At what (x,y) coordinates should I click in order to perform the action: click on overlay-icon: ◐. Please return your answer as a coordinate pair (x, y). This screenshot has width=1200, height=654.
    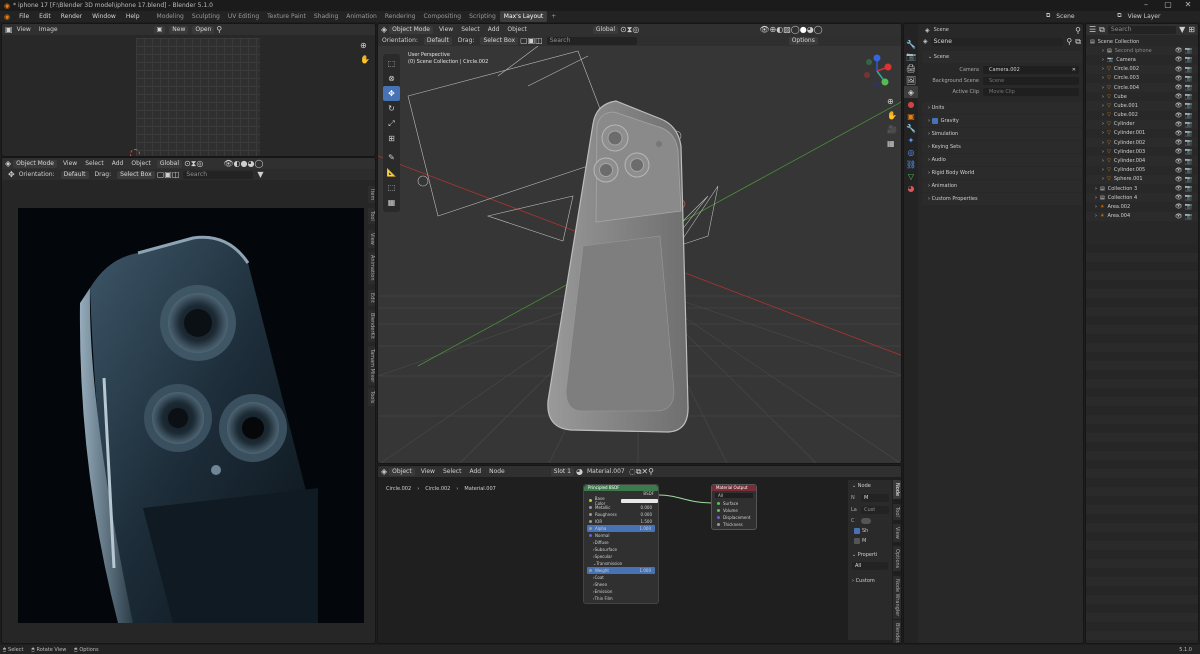
    Looking at the image, I should click on (237, 163).